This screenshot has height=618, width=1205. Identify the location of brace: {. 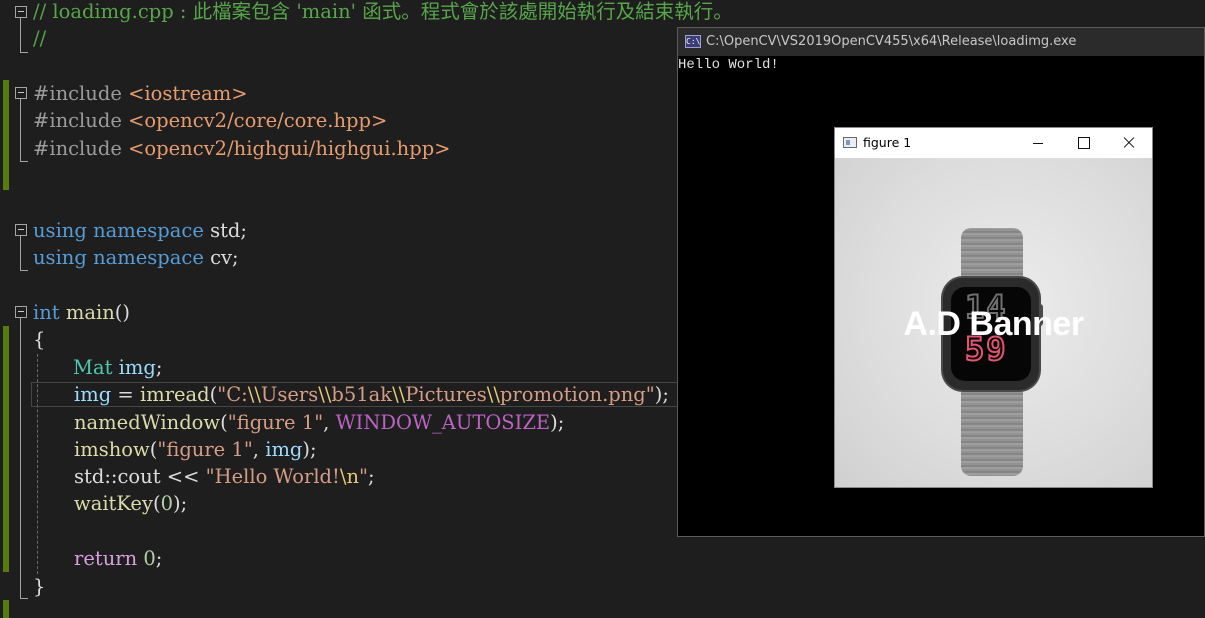
(39, 339).